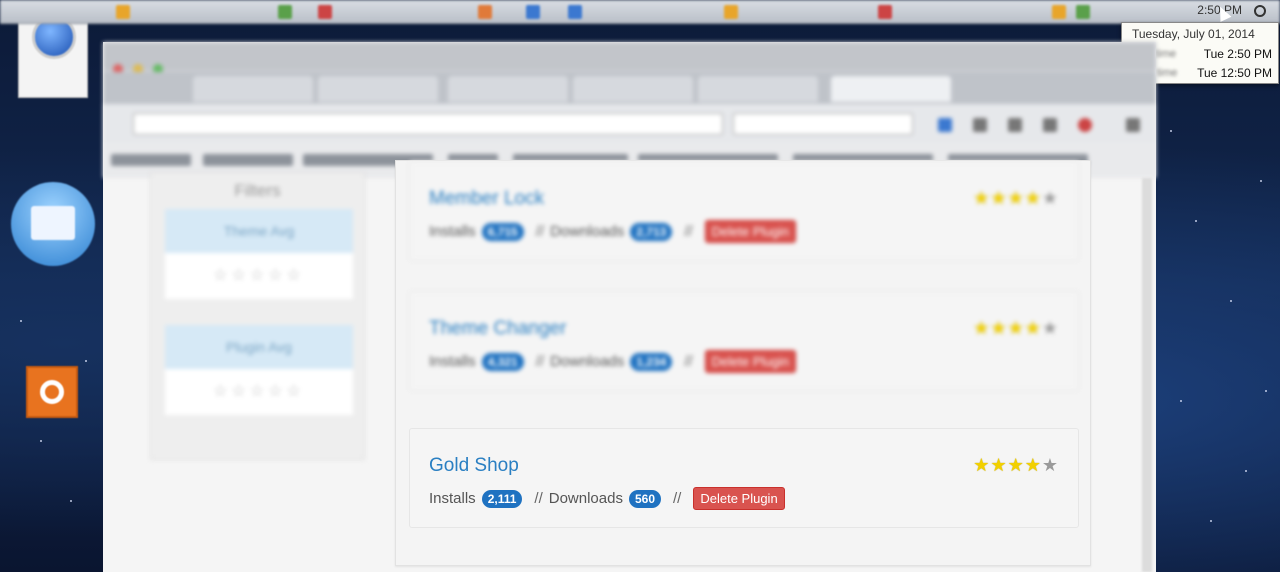 The height and width of the screenshot is (572, 1280). Describe the element at coordinates (259, 347) in the screenshot. I see `sidebar-box-heading: Plugin Avg` at that location.